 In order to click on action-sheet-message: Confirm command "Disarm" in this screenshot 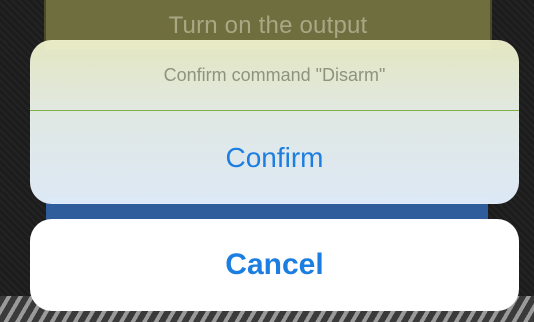, I will do `click(274, 74)`.